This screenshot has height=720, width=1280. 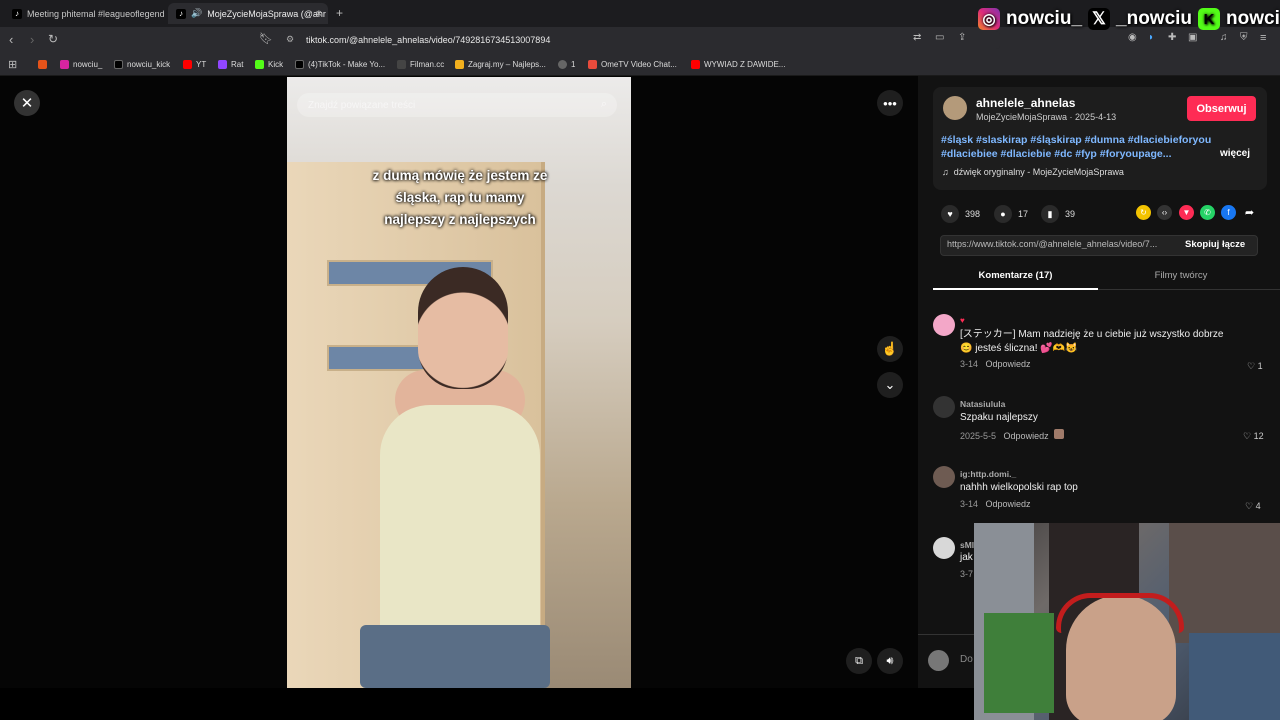 What do you see at coordinates (1127, 621) in the screenshot?
I see `streamer-webcam` at bounding box center [1127, 621].